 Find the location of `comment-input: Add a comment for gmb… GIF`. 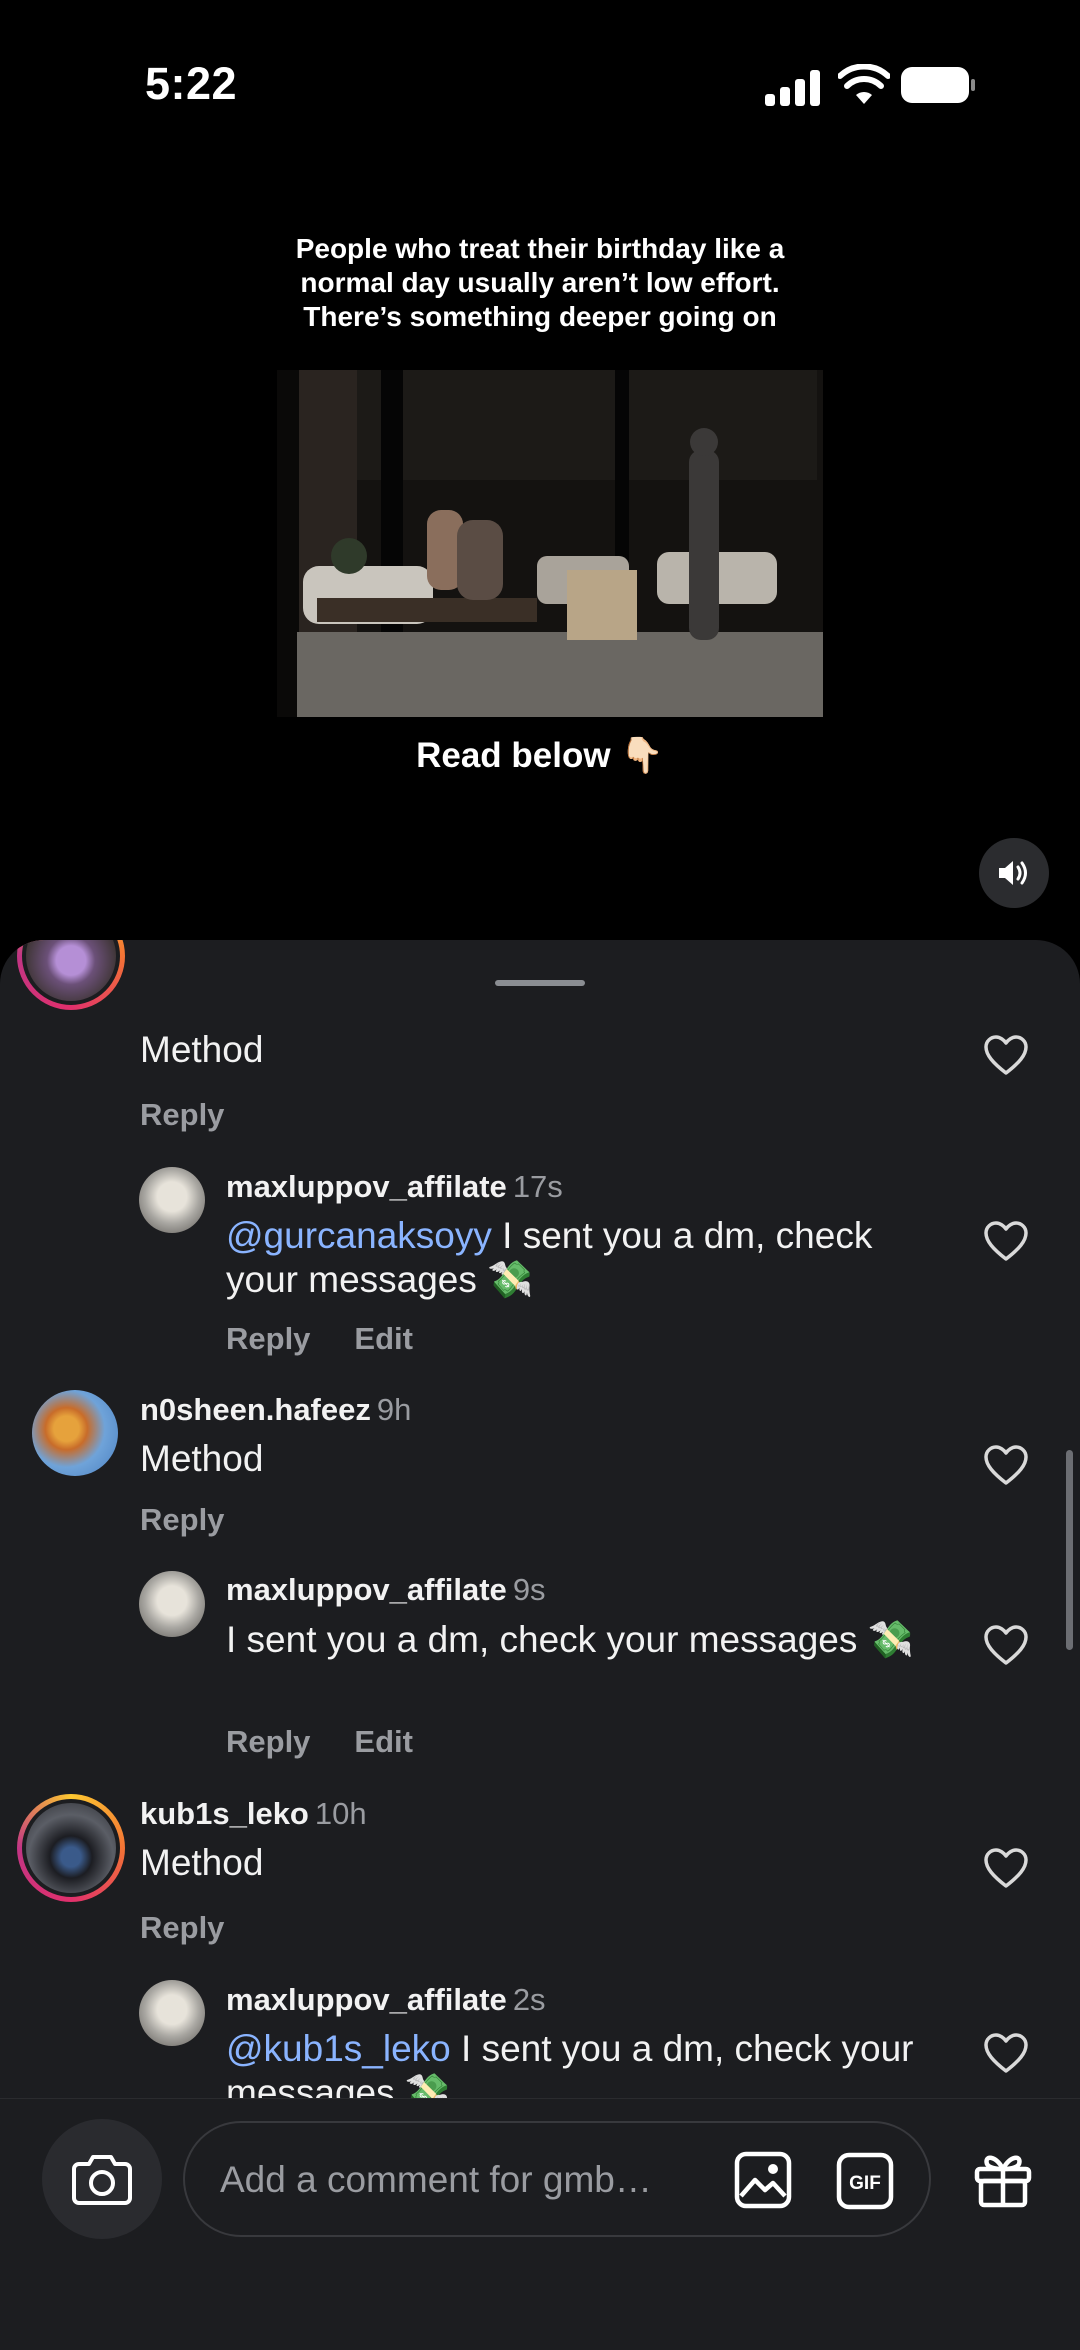

comment-input: Add a comment for gmb… GIF is located at coordinates (557, 2179).